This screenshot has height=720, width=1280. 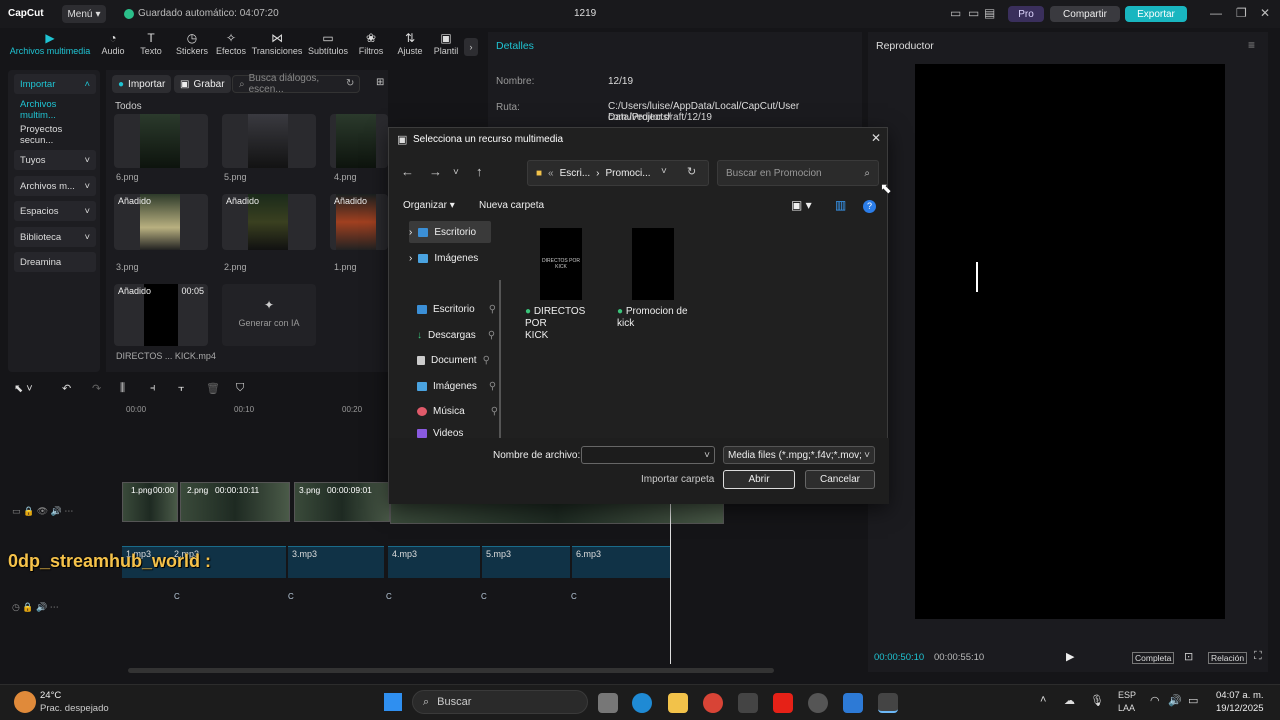 What do you see at coordinates (55, 186) in the screenshot?
I see `sidebar-item-files: Archivos m... ˅` at bounding box center [55, 186].